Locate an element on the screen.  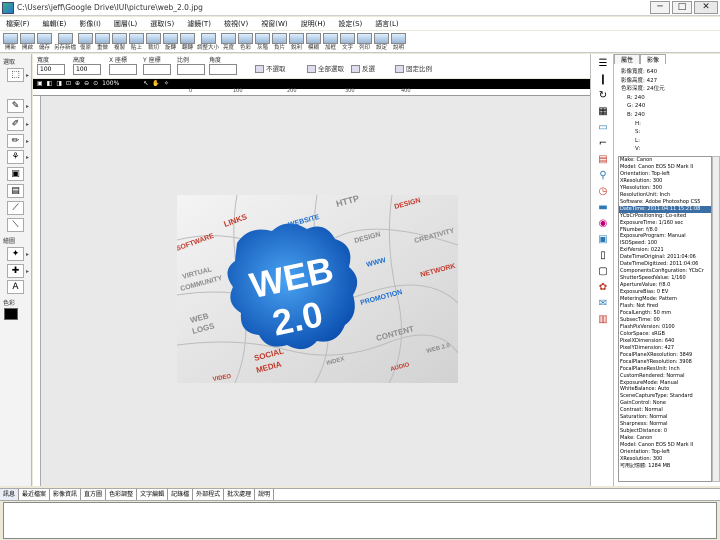
bag-icon: ◉ is located at coordinates (603, 224).